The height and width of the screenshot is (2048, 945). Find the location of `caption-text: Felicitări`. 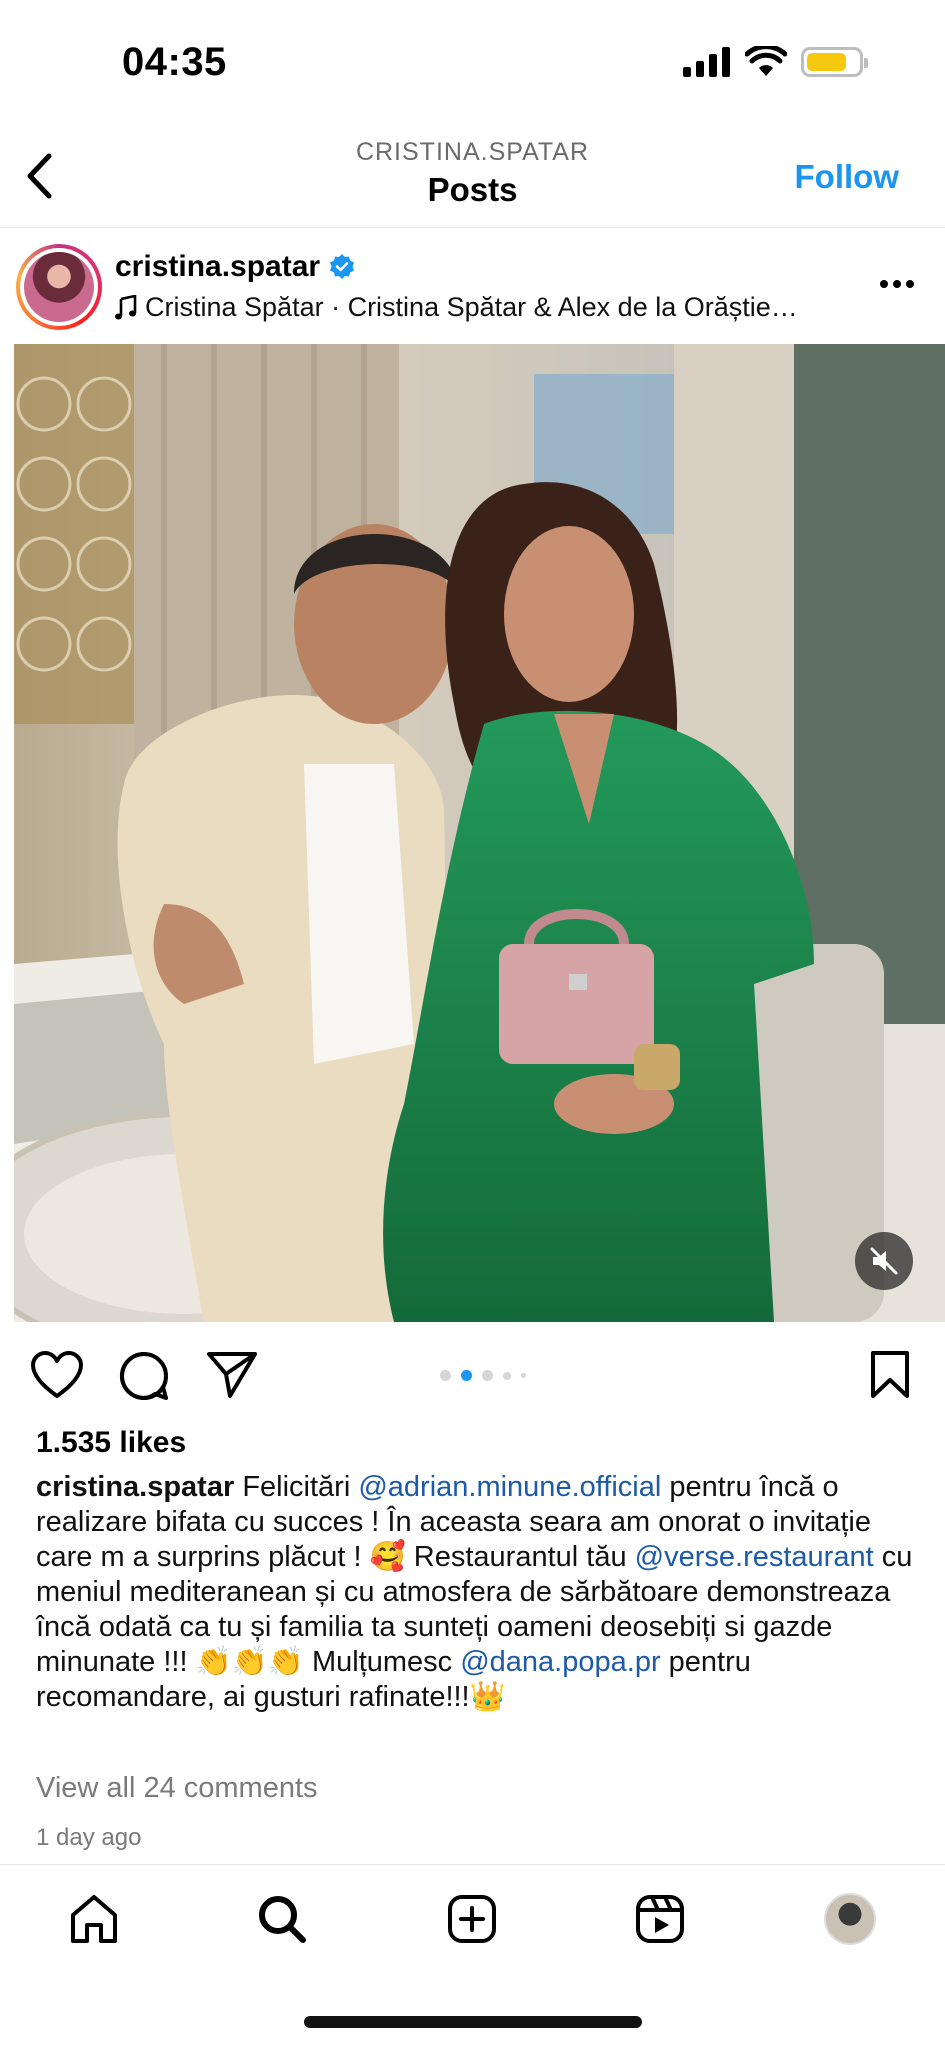

caption-text: Felicitări is located at coordinates (296, 1487).